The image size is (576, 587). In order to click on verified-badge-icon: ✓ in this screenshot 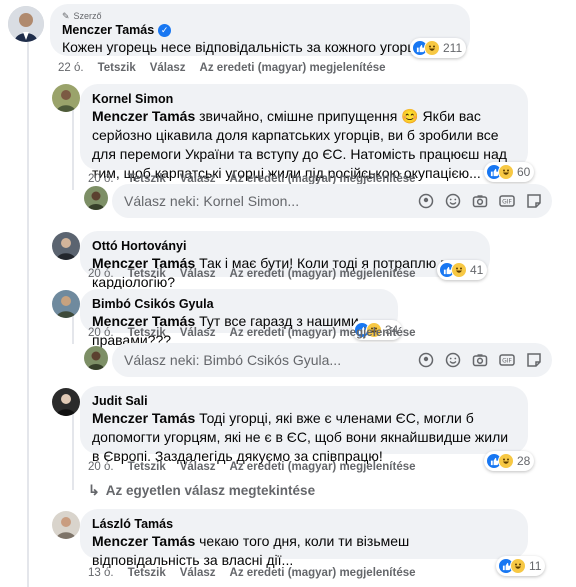, I will do `click(165, 30)`.